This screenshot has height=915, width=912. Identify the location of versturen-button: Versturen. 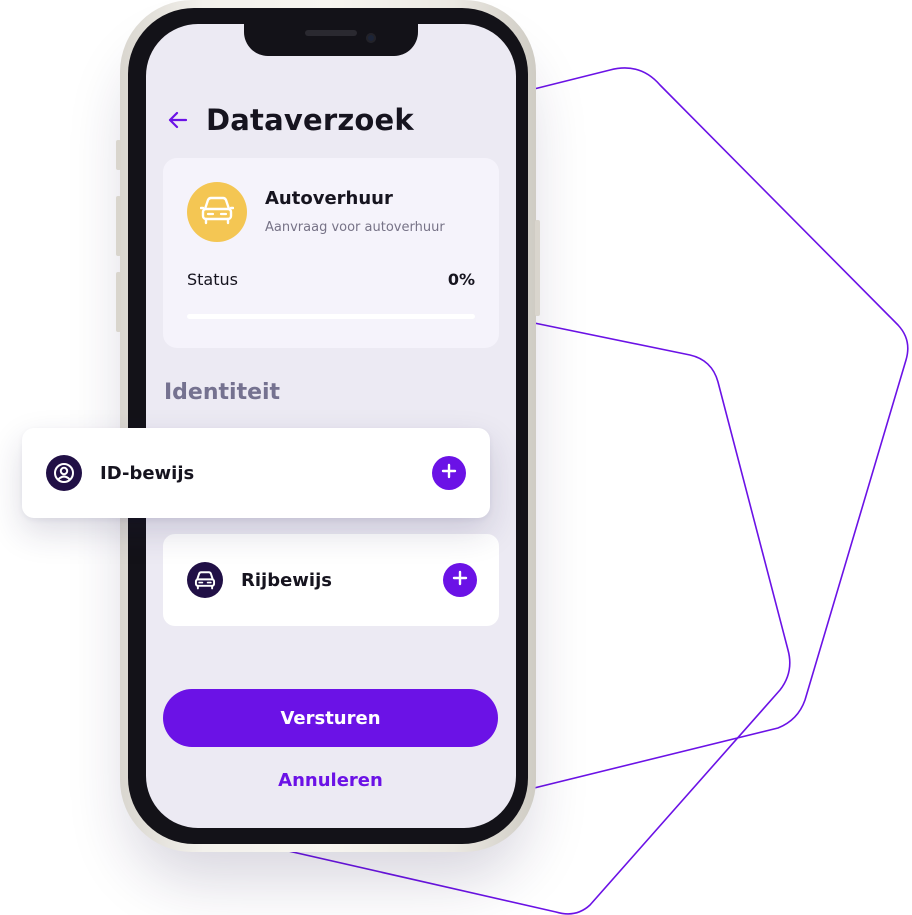
(330, 718).